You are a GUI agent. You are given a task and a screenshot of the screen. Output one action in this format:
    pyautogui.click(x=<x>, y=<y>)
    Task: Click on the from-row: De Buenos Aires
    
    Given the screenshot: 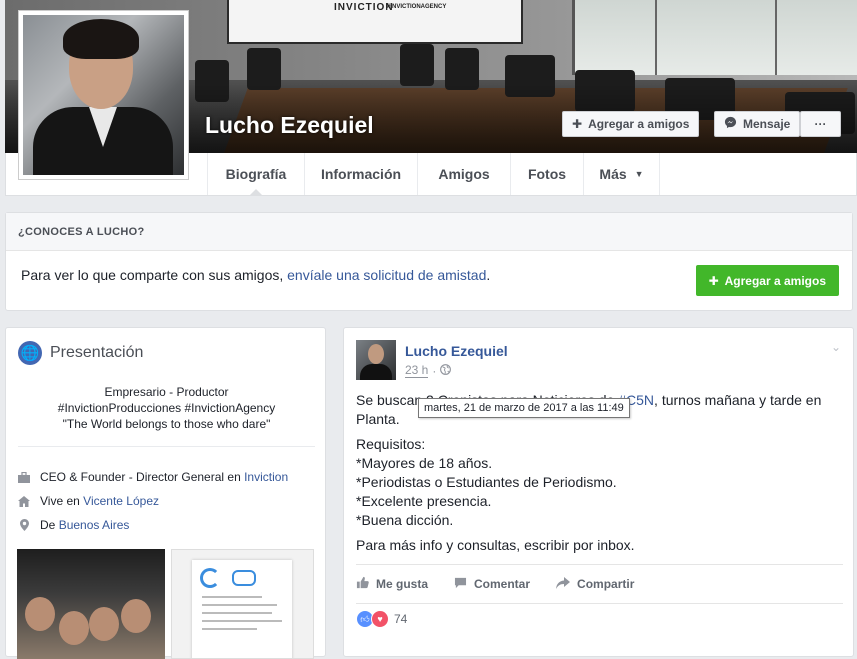 What is the action you would take?
    pyautogui.click(x=73, y=525)
    